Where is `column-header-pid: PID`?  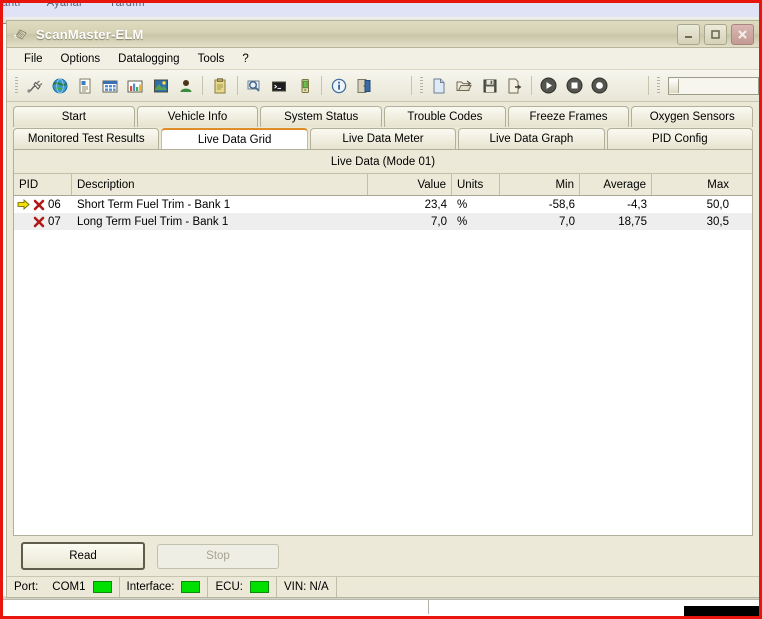
column-header-pid: PID is located at coordinates (43, 184).